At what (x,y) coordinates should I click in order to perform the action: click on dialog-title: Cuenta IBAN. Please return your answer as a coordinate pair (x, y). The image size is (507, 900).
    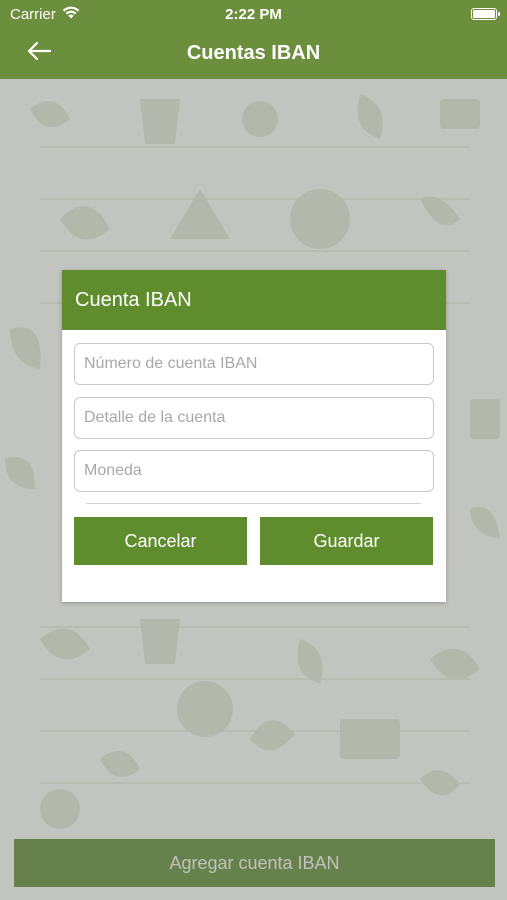
    Looking at the image, I should click on (133, 299).